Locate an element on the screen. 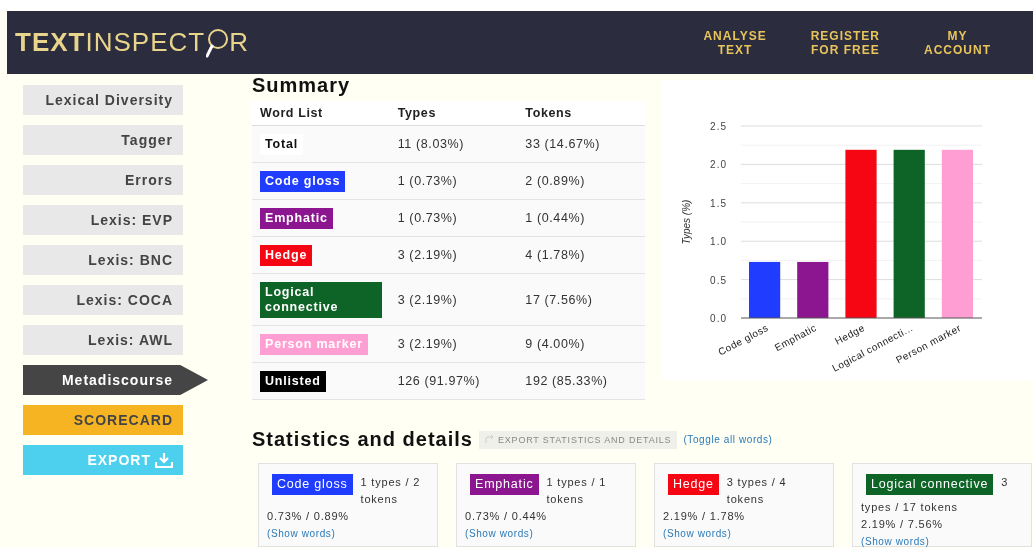 Image resolution: width=1033 pixels, height=548 pixels. table-cell: 11 (8.03%) is located at coordinates (453, 144).